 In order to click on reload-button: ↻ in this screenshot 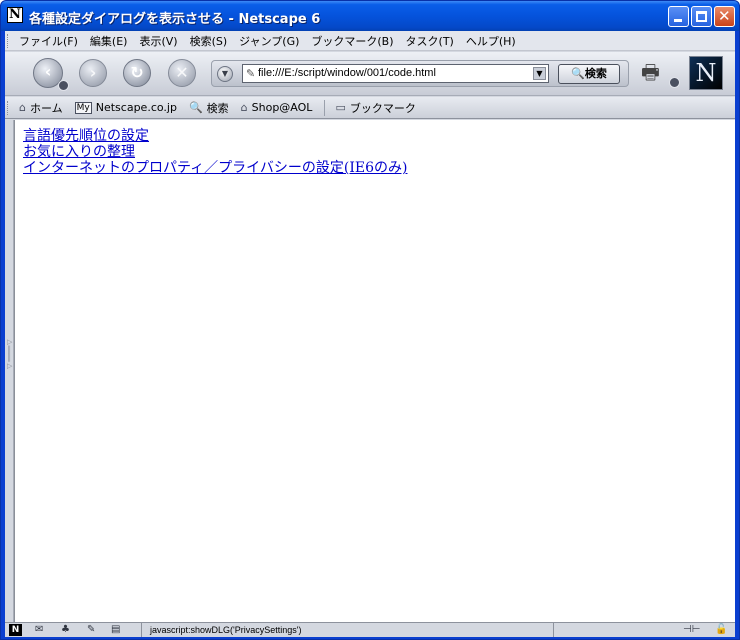, I will do `click(137, 73)`.